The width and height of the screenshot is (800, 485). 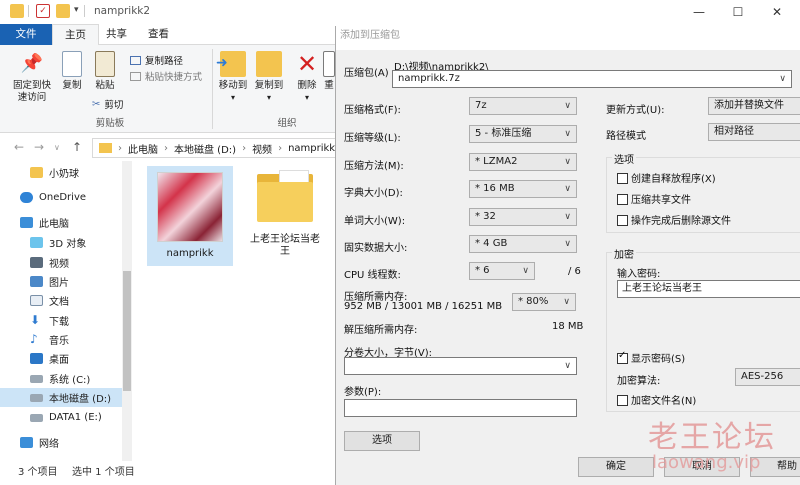 I want to click on dict-select: * 16 MB ∨, so click(x=523, y=189).